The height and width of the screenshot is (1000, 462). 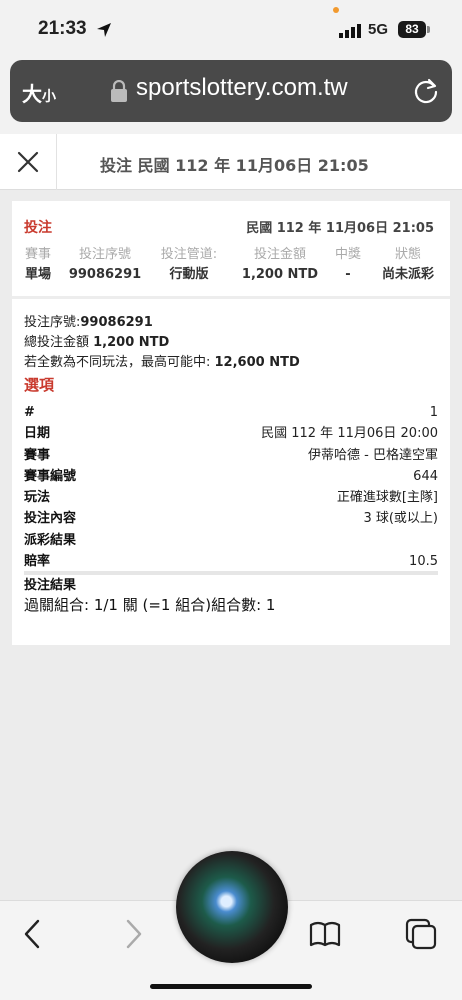 What do you see at coordinates (340, 228) in the screenshot?
I see `bet-date: 民國 112 年 11月06日 21:05` at bounding box center [340, 228].